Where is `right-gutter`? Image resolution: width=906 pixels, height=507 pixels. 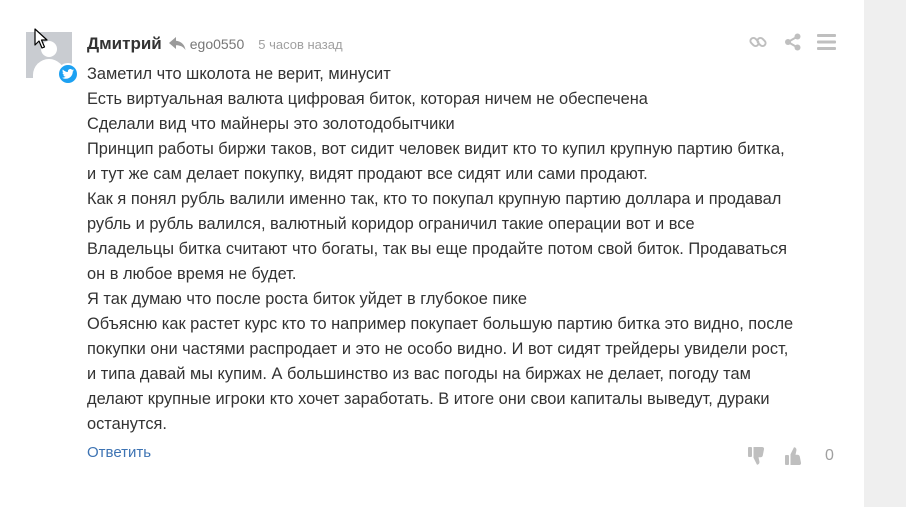
right-gutter is located at coordinates (885, 253).